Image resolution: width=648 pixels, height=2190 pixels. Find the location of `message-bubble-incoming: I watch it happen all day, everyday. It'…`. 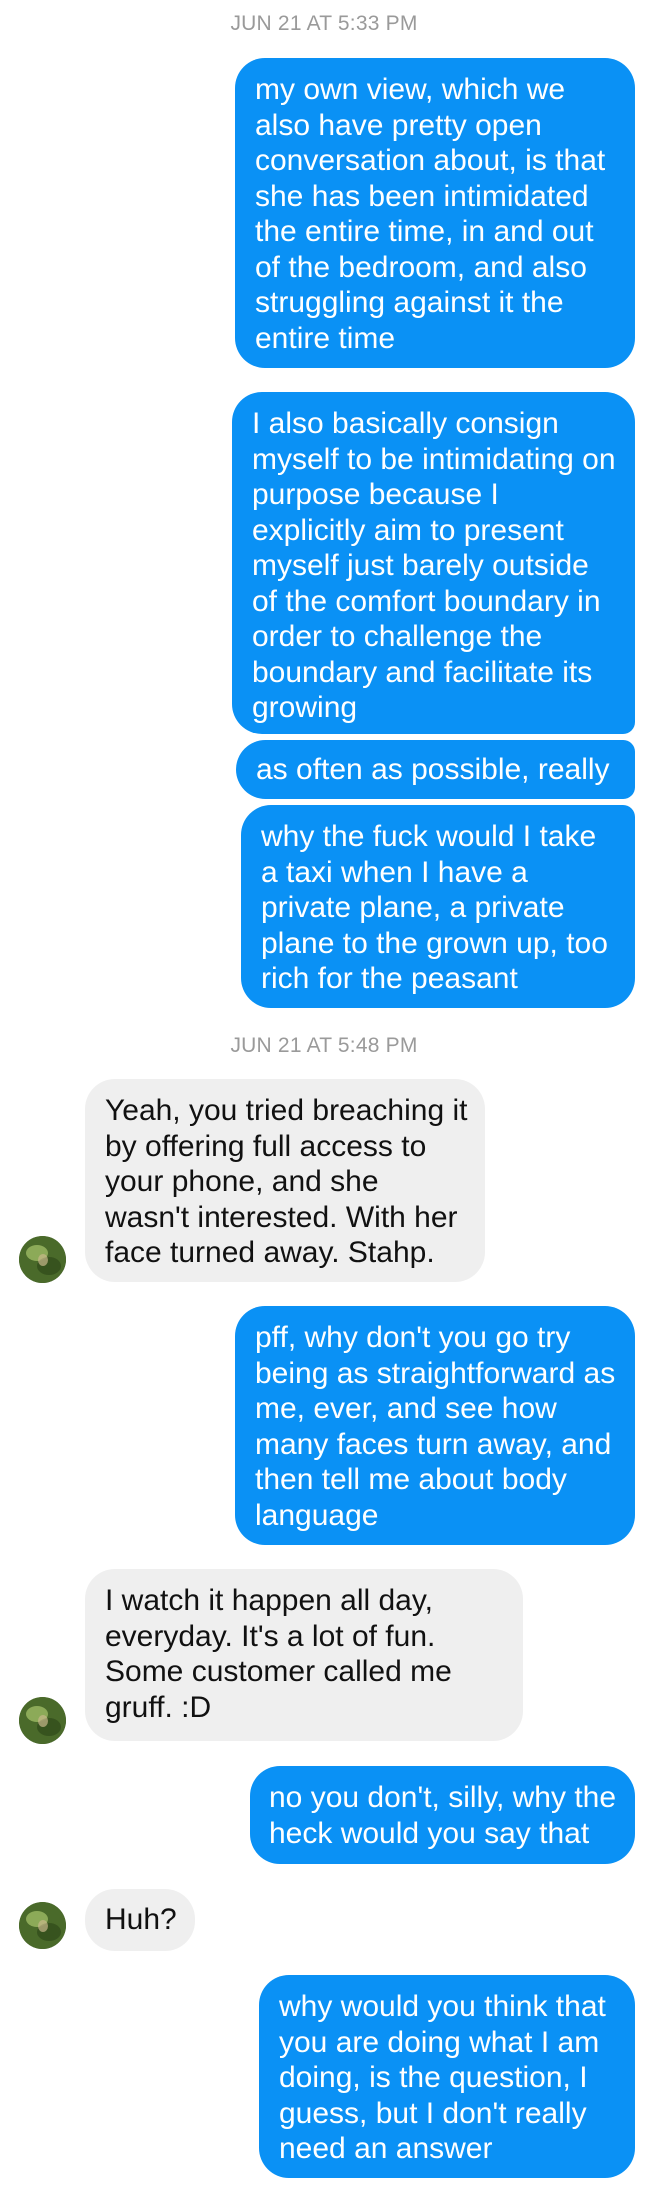

message-bubble-incoming: I watch it happen all day, everyday. It'… is located at coordinates (304, 1655).